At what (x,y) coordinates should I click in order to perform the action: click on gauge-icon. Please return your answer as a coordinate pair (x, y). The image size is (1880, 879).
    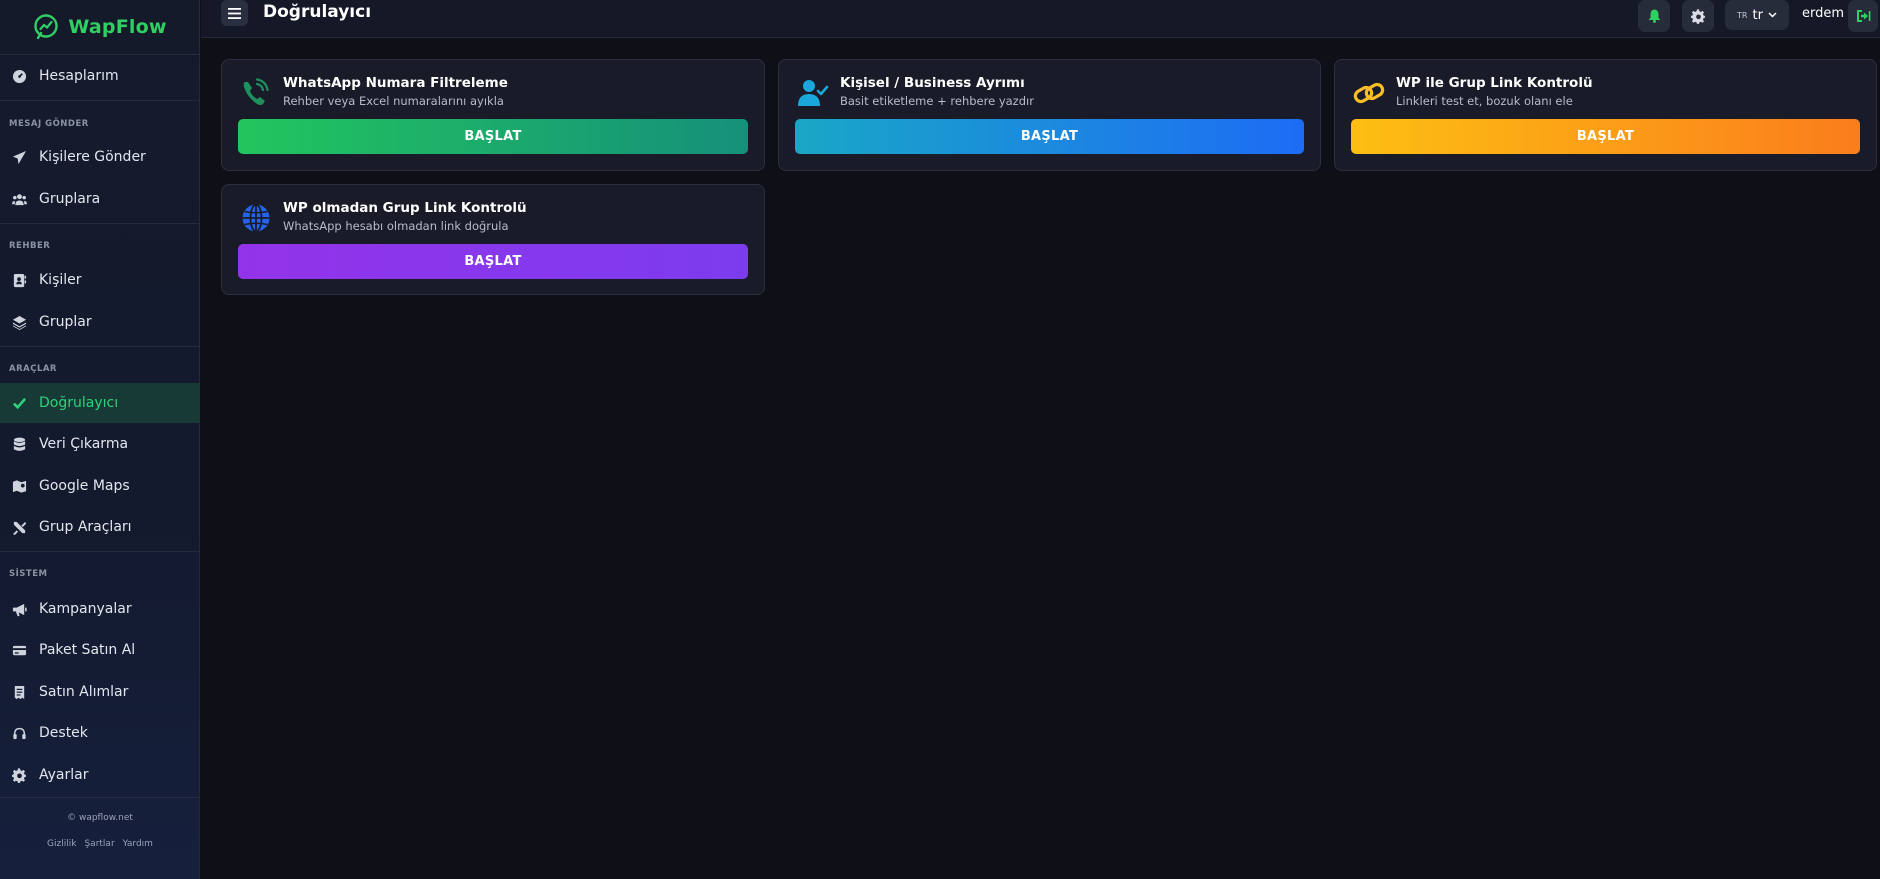
    Looking at the image, I should click on (19, 76).